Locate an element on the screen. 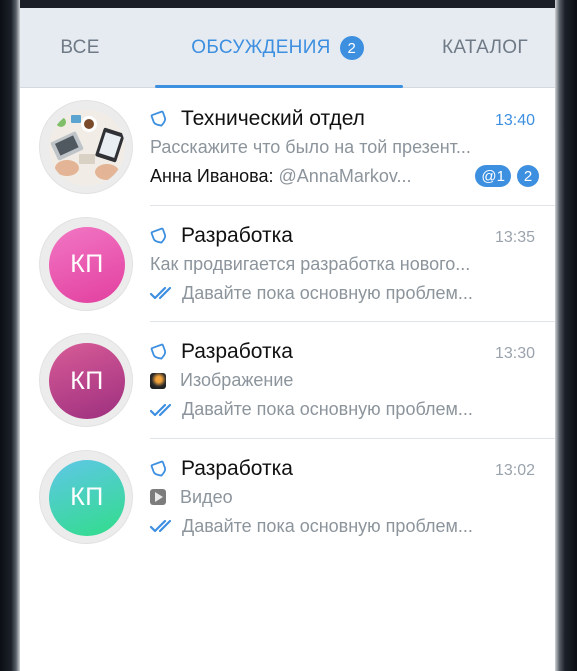 Image resolution: width=577 pixels, height=671 pixels. chat-title-line: Технический отдел is located at coordinates (342, 119).